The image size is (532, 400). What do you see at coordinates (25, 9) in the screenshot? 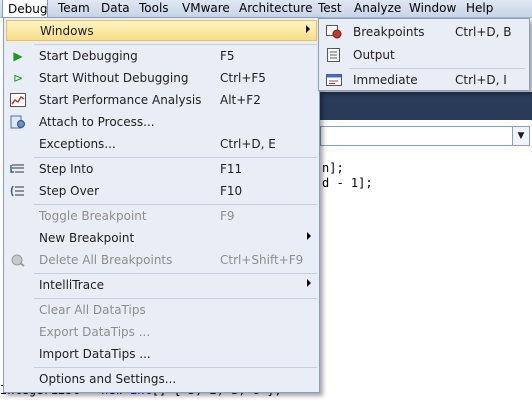
I see `menu-debug: Debug` at bounding box center [25, 9].